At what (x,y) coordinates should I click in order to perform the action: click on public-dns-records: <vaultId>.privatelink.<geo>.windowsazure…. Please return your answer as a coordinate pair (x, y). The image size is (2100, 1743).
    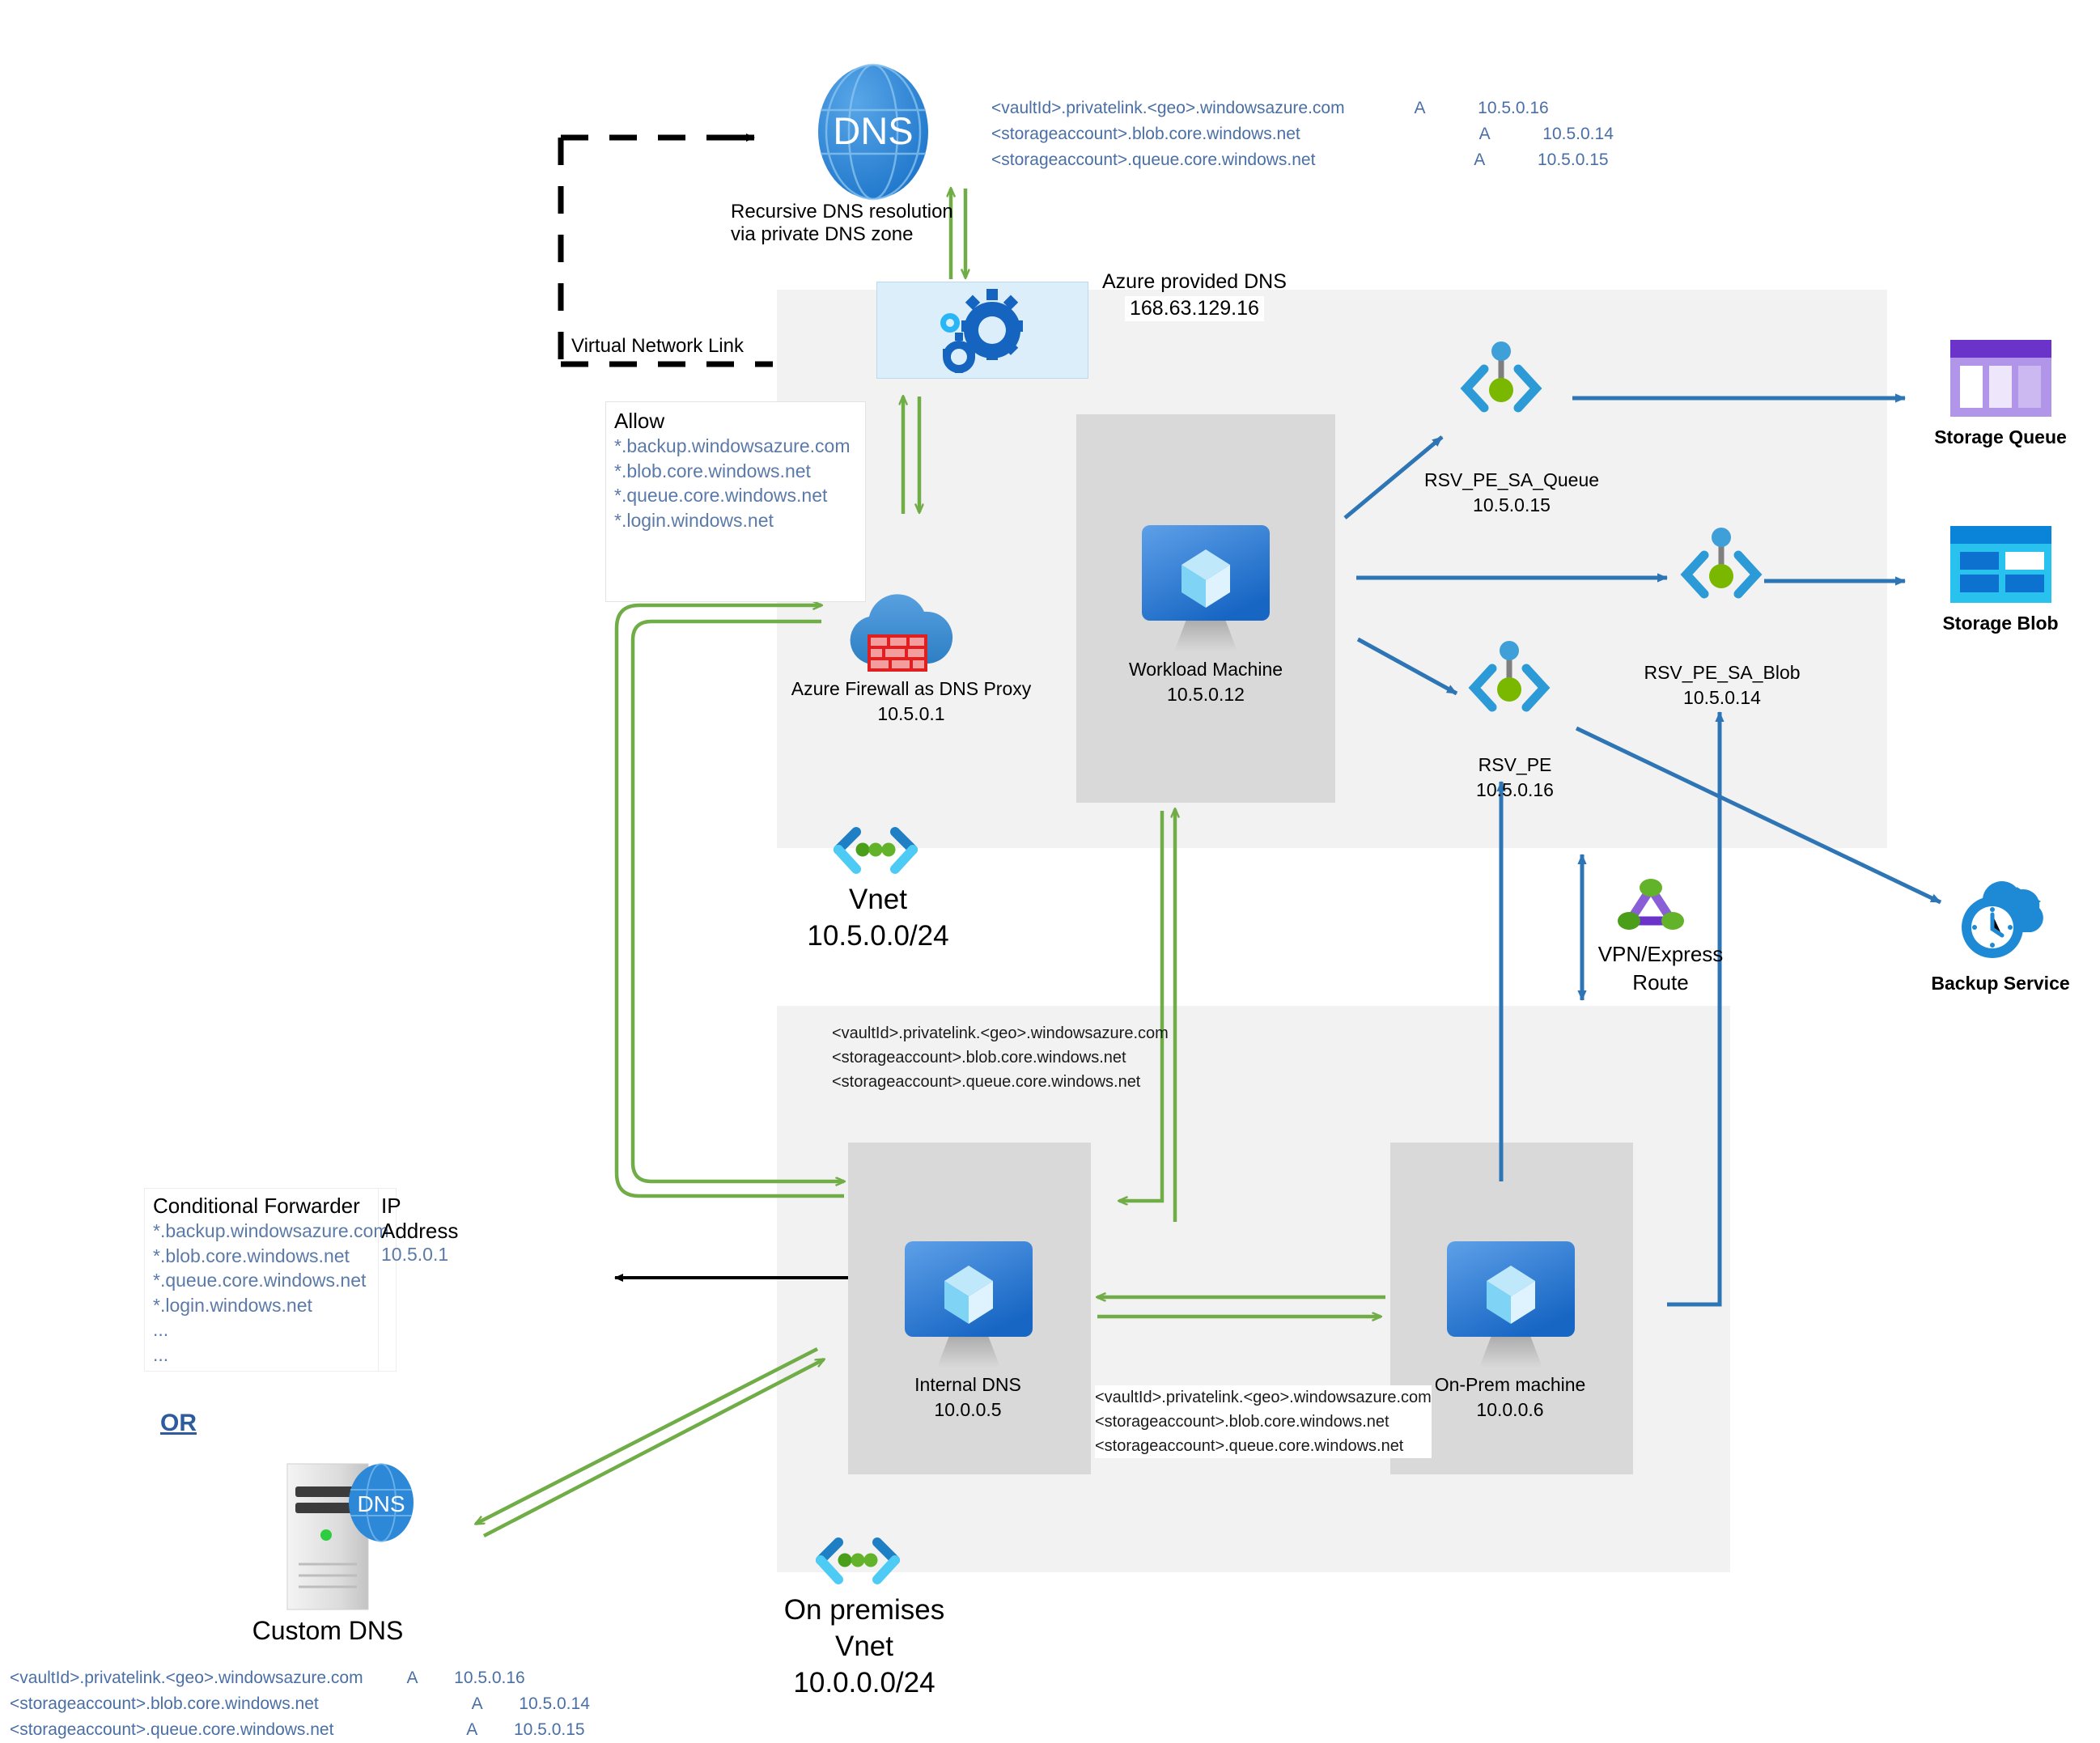
    Looking at the image, I should click on (1302, 134).